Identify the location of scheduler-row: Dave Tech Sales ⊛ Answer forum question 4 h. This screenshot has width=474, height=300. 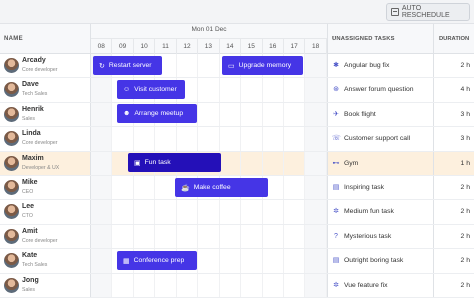
(237, 90).